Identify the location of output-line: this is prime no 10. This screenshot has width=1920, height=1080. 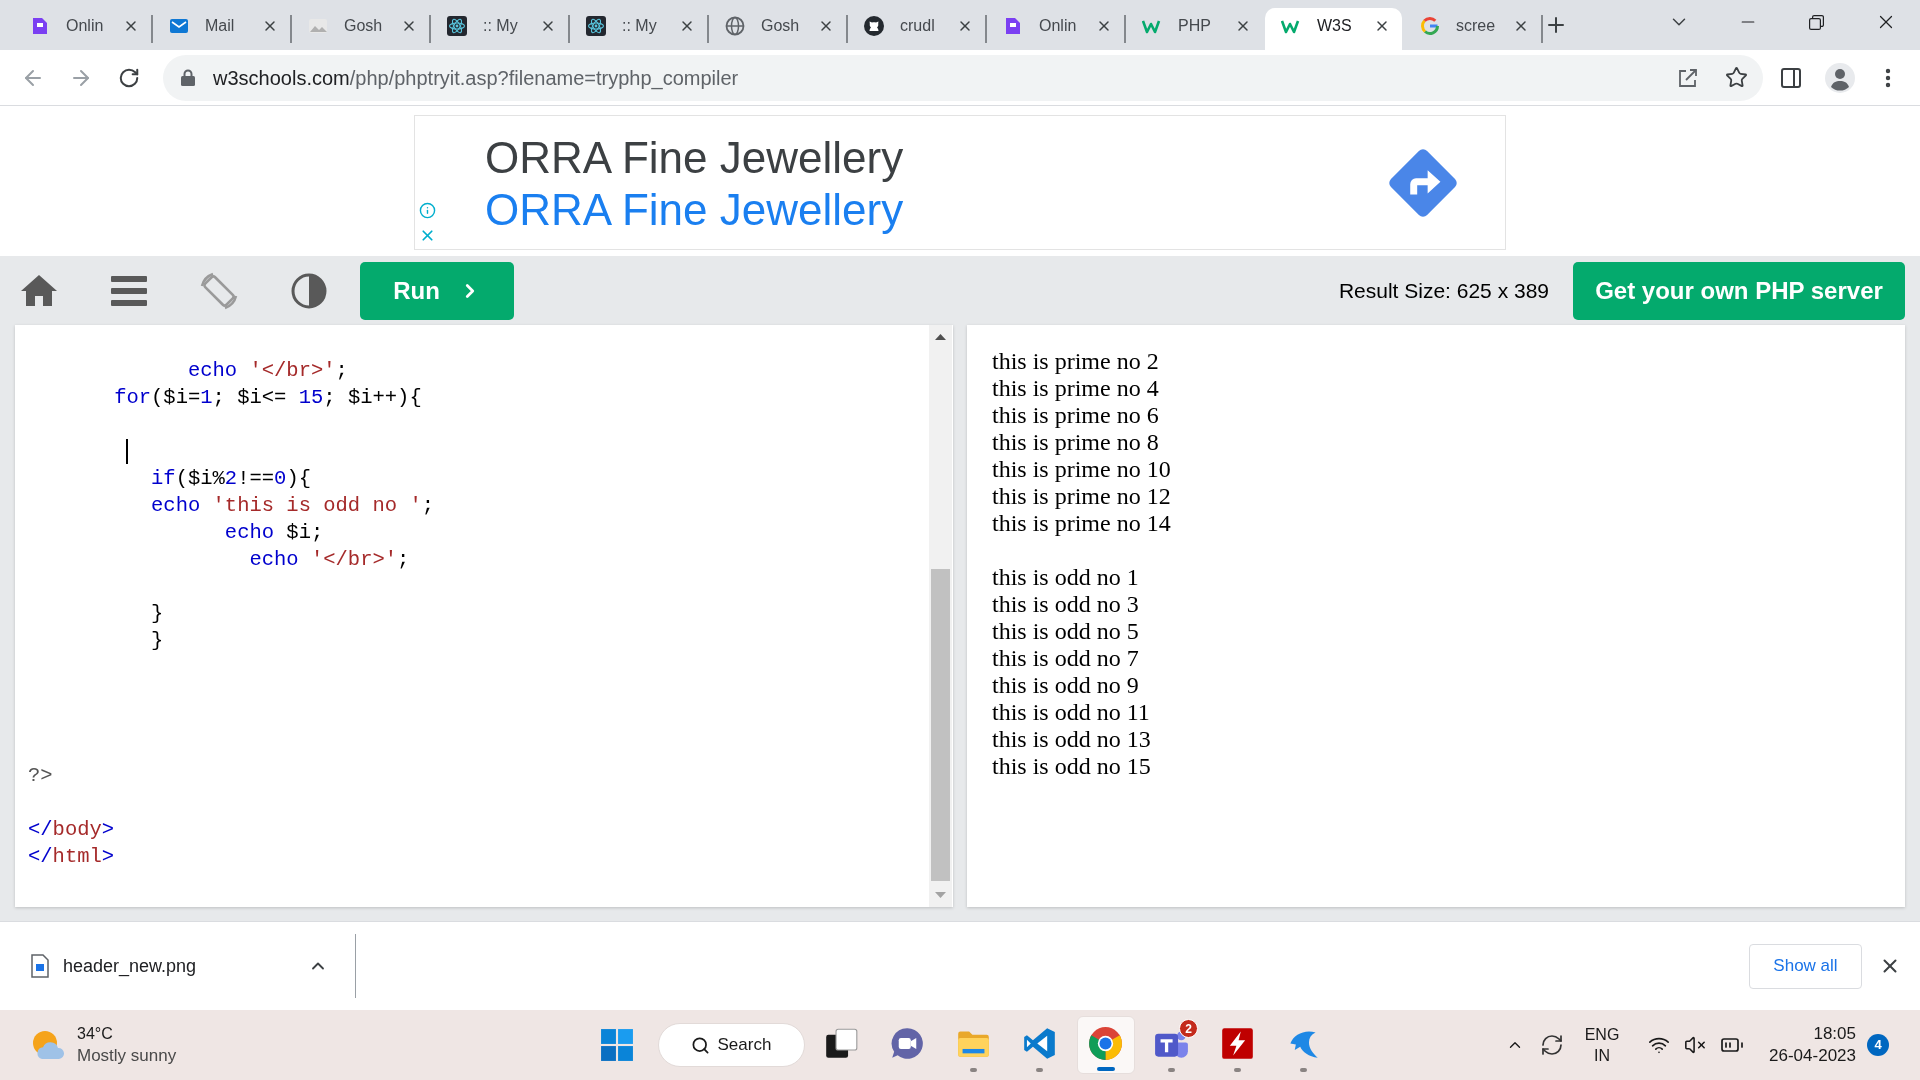
(1081, 469).